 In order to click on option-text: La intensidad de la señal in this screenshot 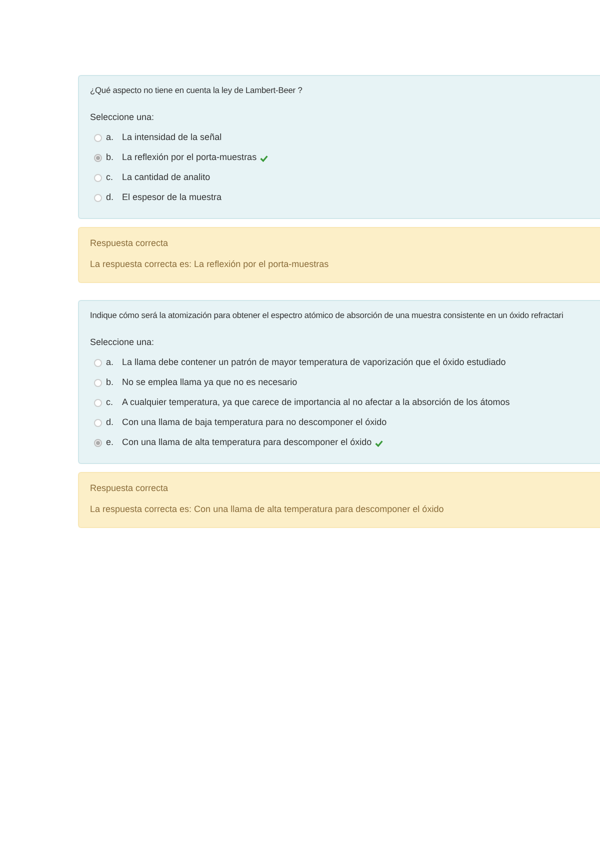, I will do `click(172, 137)`.